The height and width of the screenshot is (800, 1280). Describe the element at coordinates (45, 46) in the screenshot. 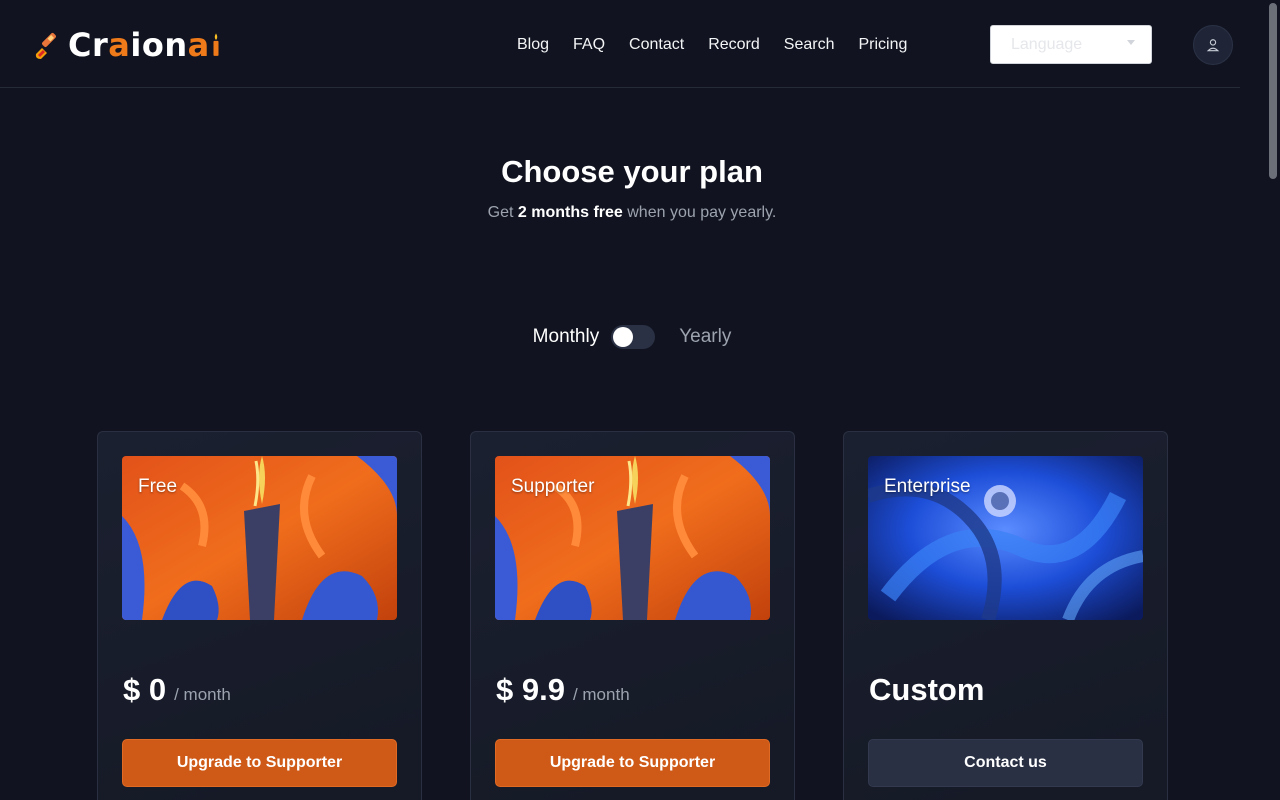

I see `paintbrush-logo-icon` at that location.